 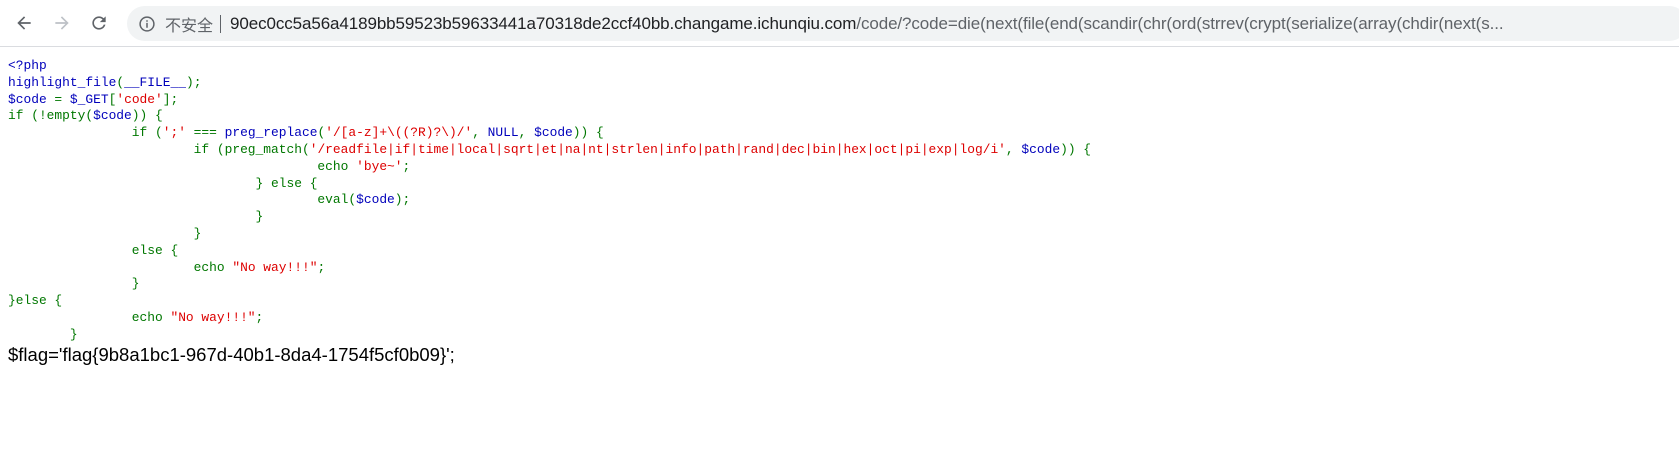 I want to click on code-token: else {, so click(x=93, y=250).